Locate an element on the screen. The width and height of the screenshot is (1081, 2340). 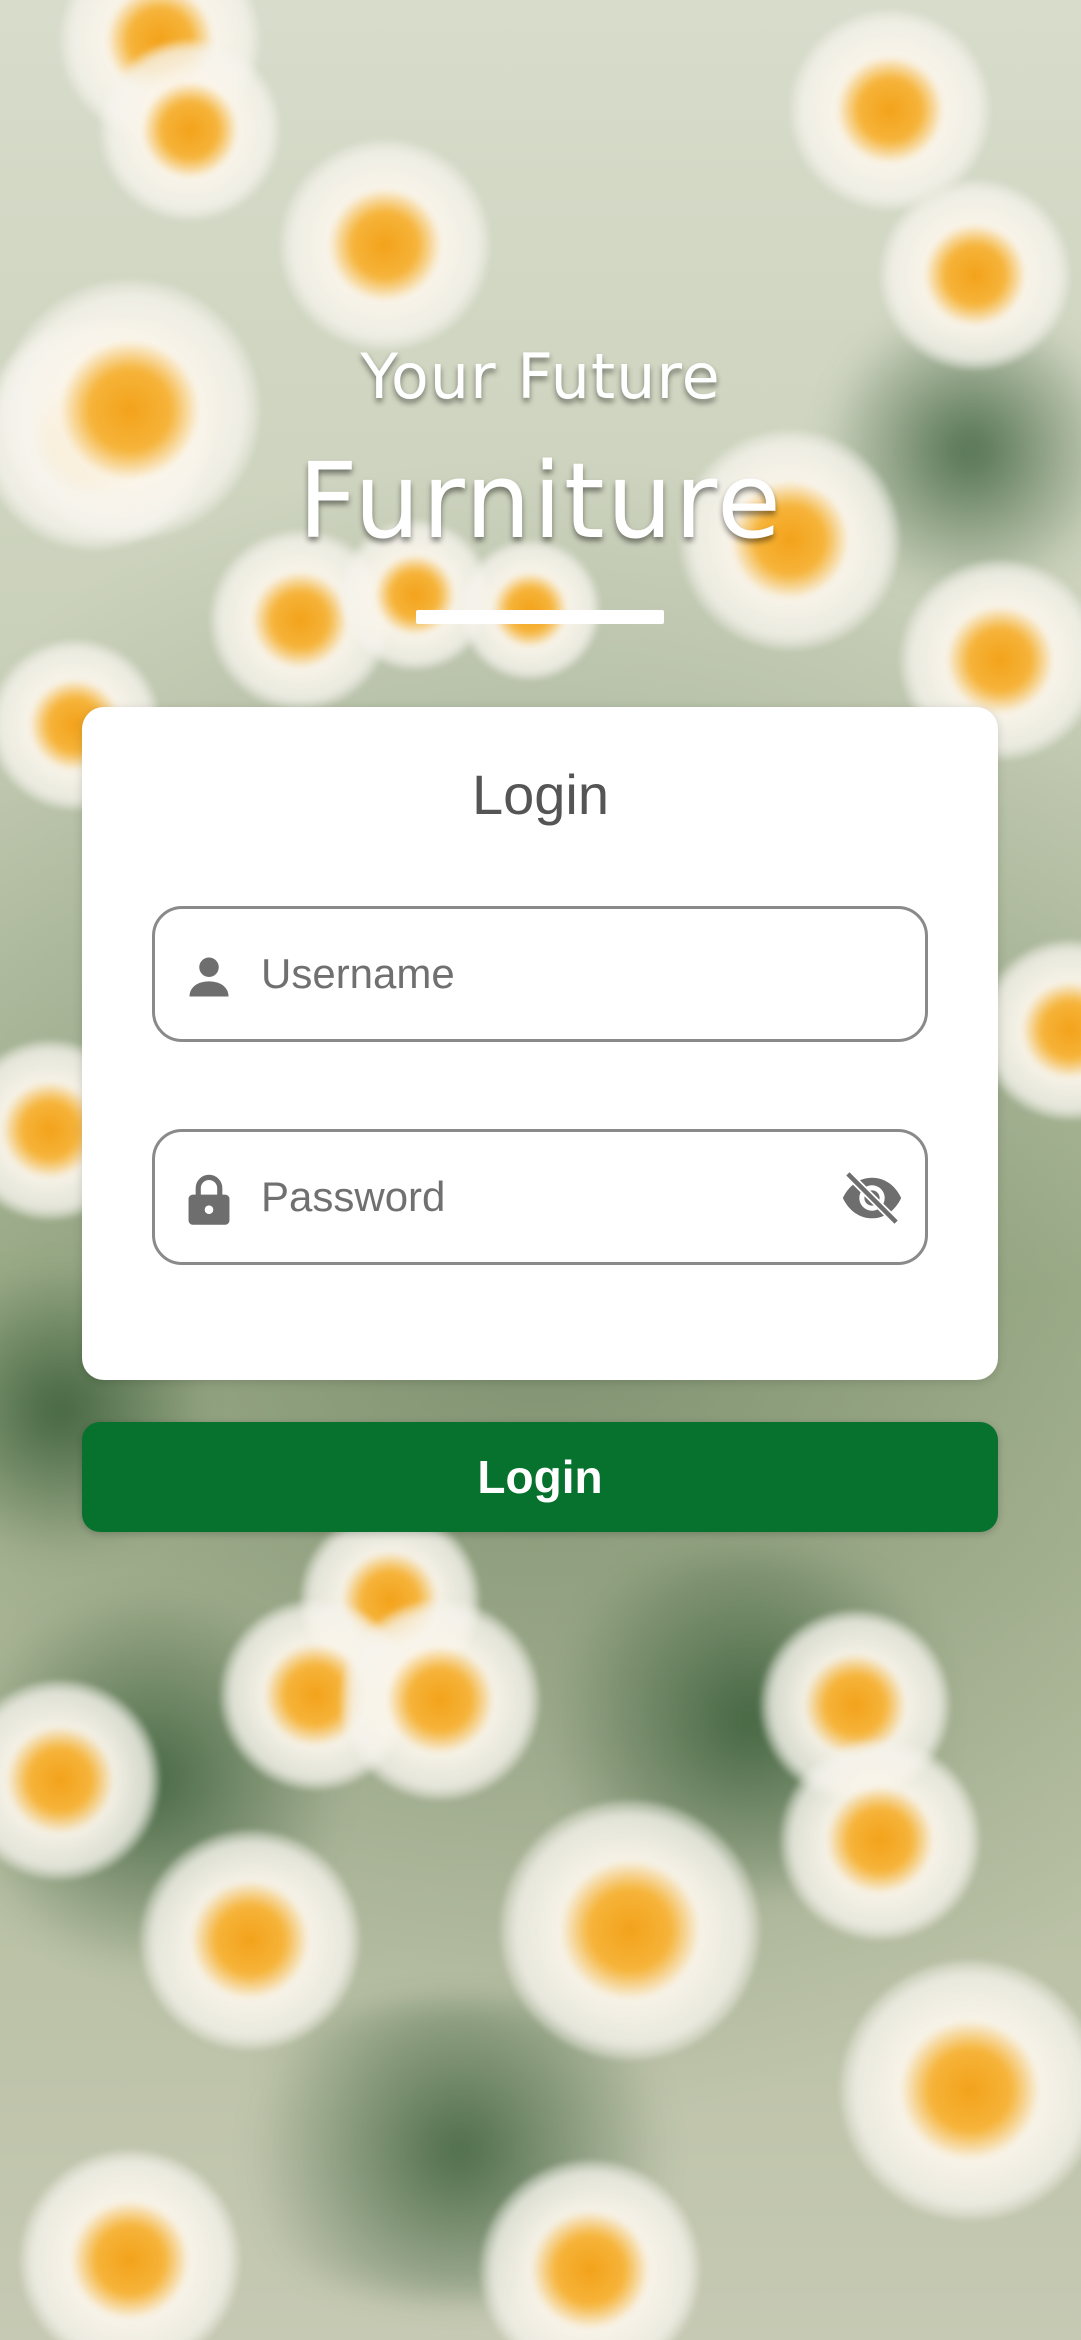
eye-off-icon is located at coordinates (872, 1198).